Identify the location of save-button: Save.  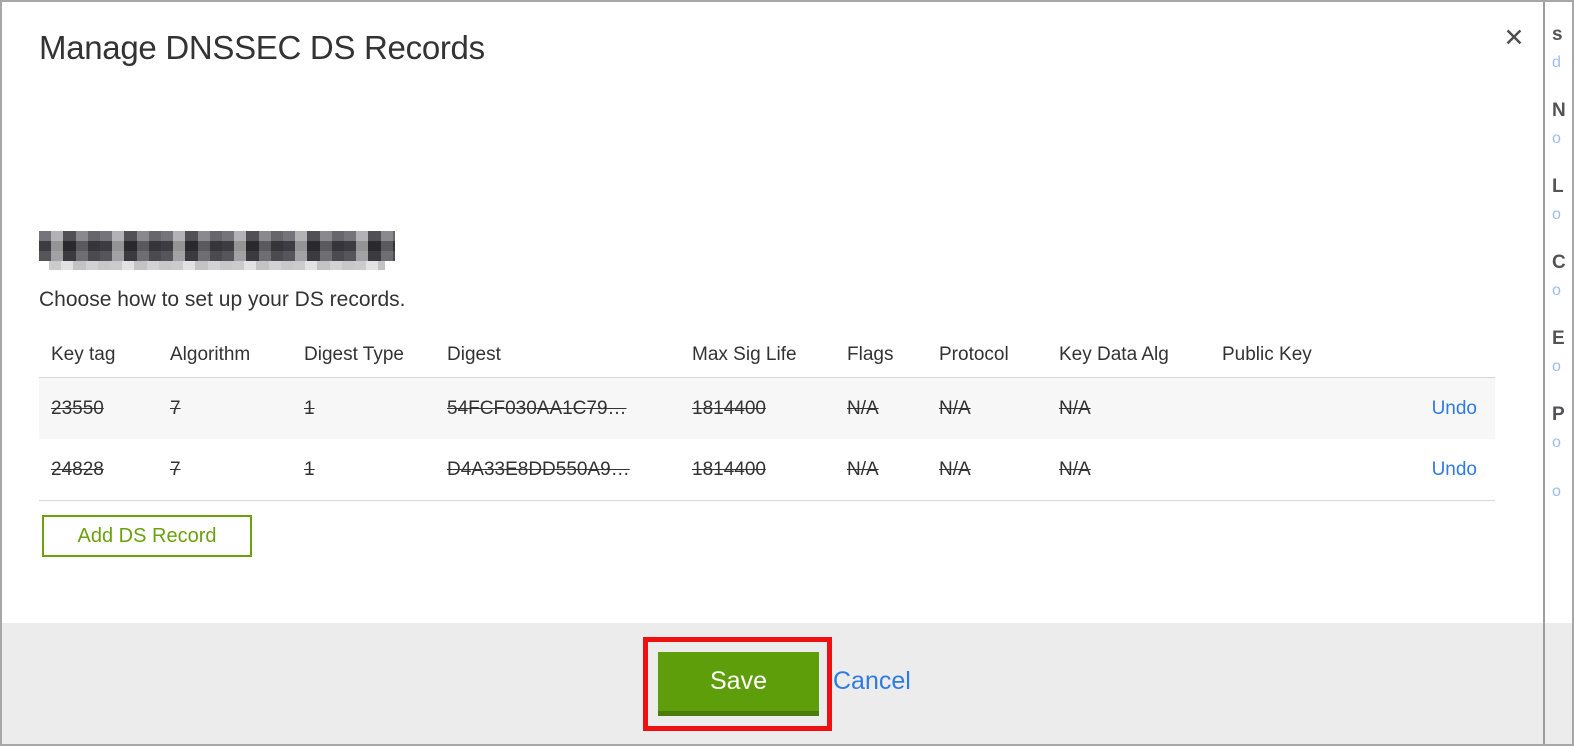
(738, 684).